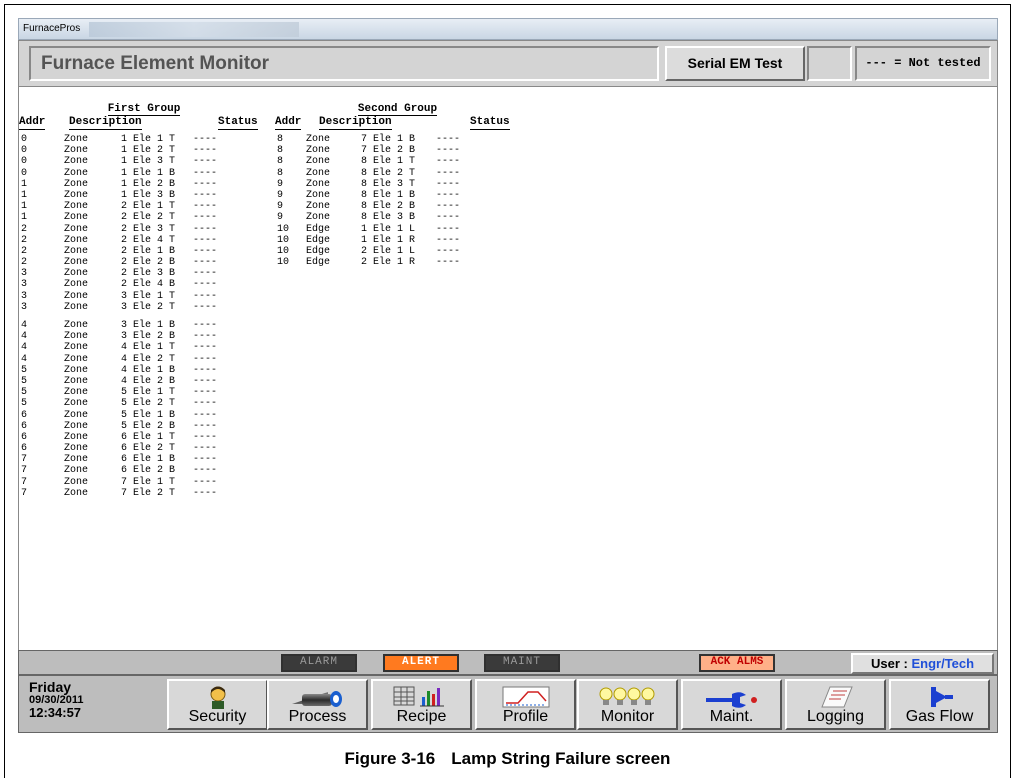 This screenshot has height=778, width=1015. Describe the element at coordinates (388, 195) in the screenshot. I see `row-element: 8 Ele 1 B` at that location.